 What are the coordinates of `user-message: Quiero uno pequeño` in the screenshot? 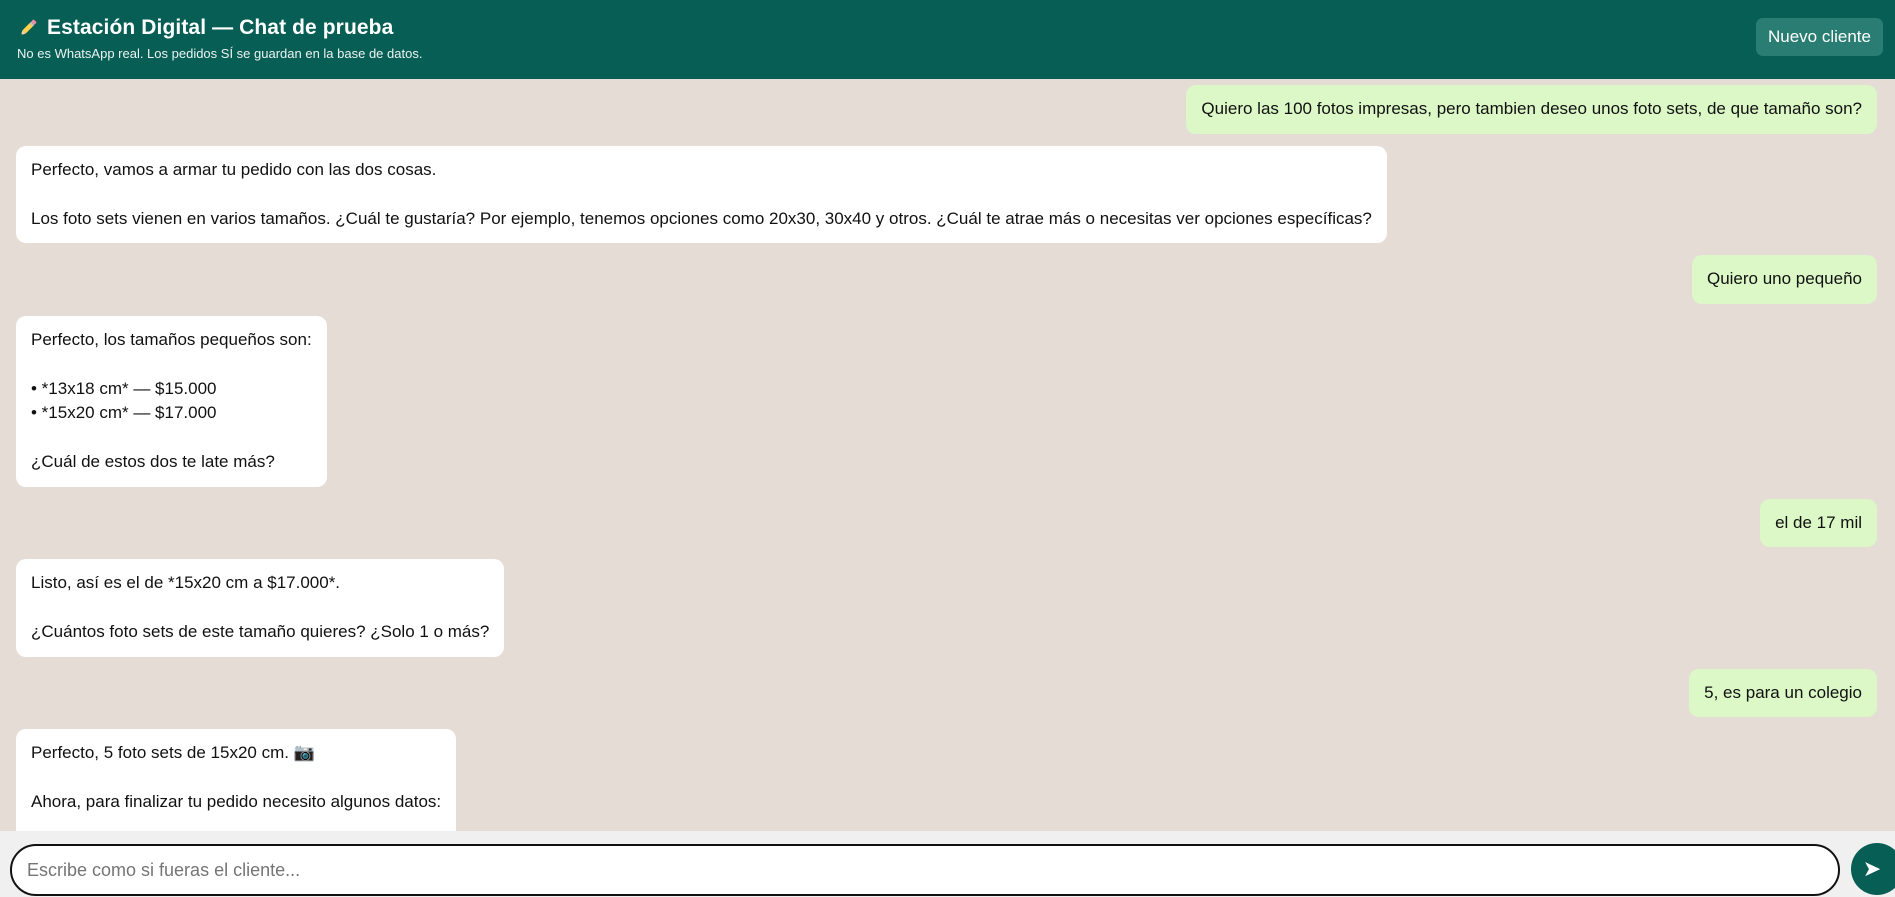 It's located at (1784, 279).